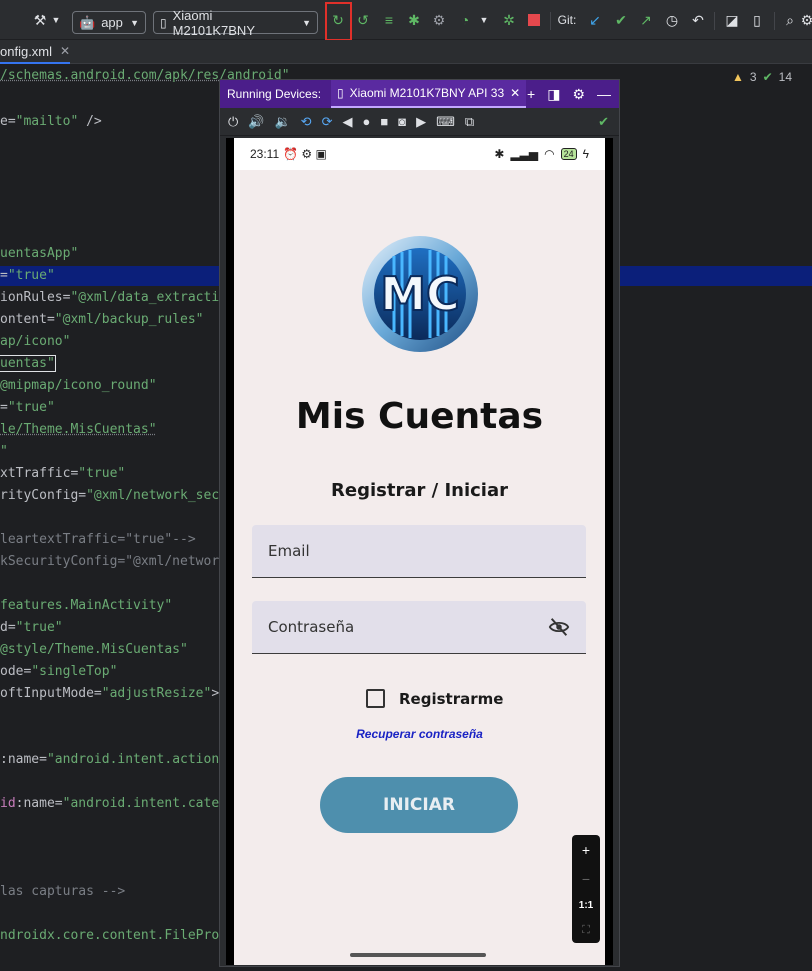 This screenshot has height=971, width=812. I want to click on run-config-select: 🤖 app ▼, so click(109, 22).